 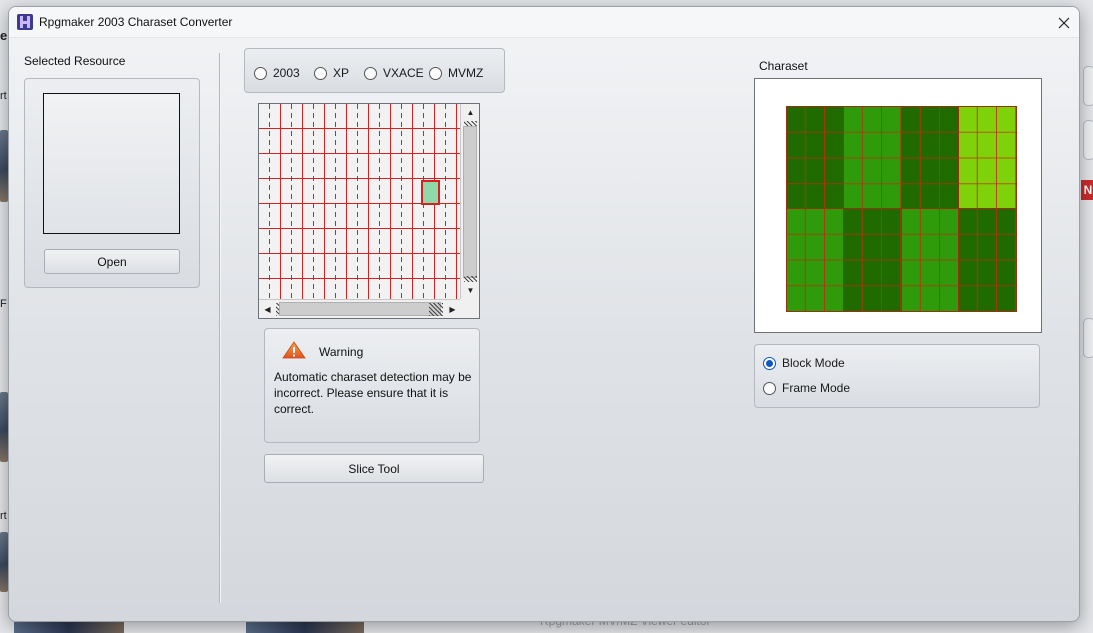 What do you see at coordinates (25, 22) in the screenshot?
I see `app-icon` at bounding box center [25, 22].